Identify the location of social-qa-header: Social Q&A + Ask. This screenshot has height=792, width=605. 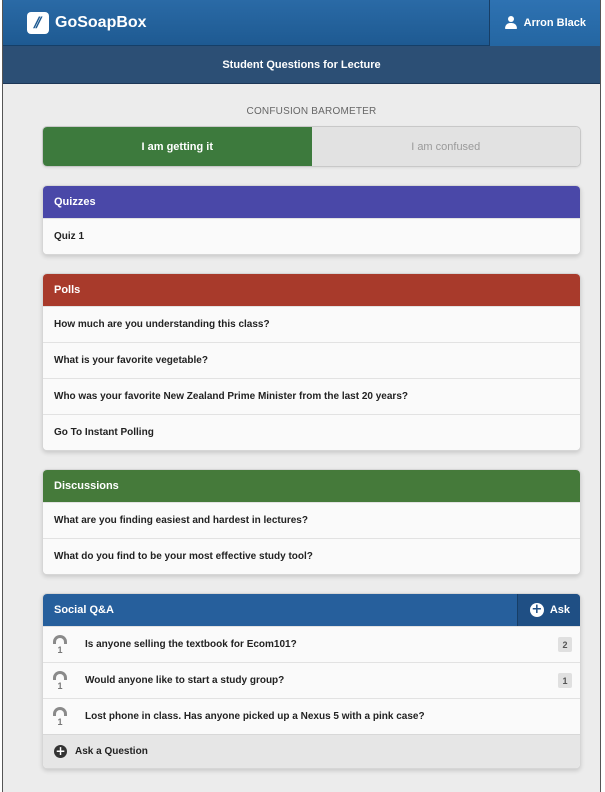
(311, 610).